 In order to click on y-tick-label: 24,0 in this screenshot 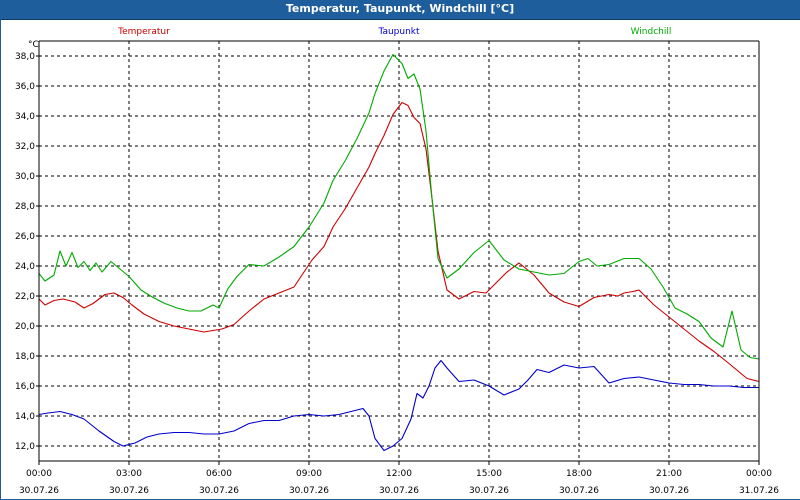, I will do `click(25, 267)`.